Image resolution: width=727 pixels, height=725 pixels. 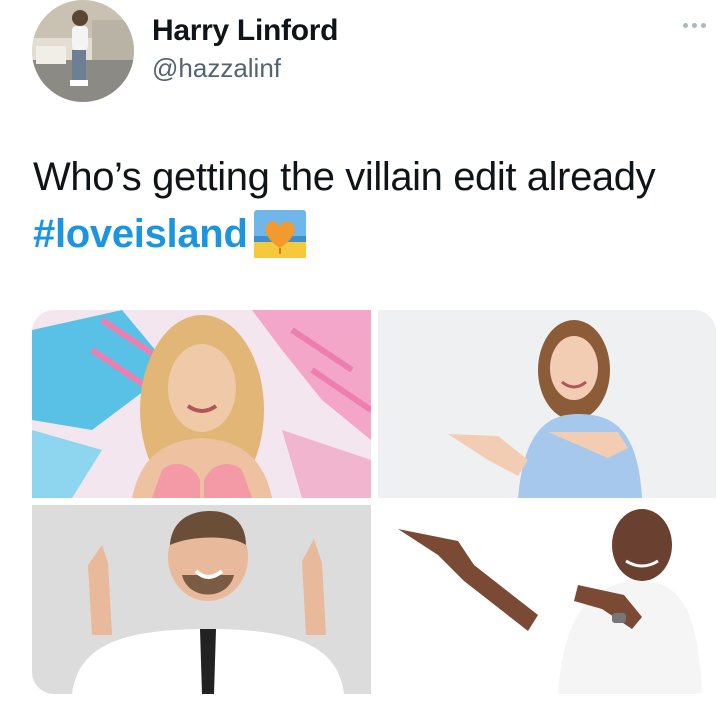 What do you see at coordinates (140, 234) in the screenshot?
I see `hashtag-link: #loveisland` at bounding box center [140, 234].